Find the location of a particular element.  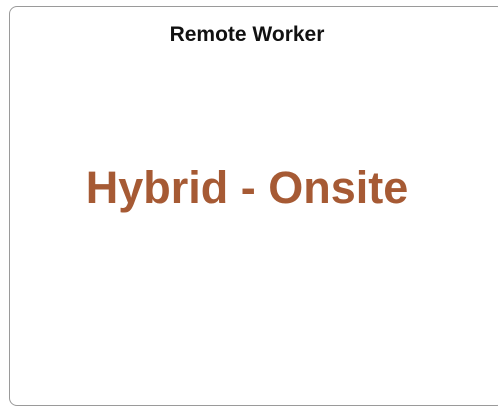

tile-value: Hybrid - Onsite is located at coordinates (247, 187).